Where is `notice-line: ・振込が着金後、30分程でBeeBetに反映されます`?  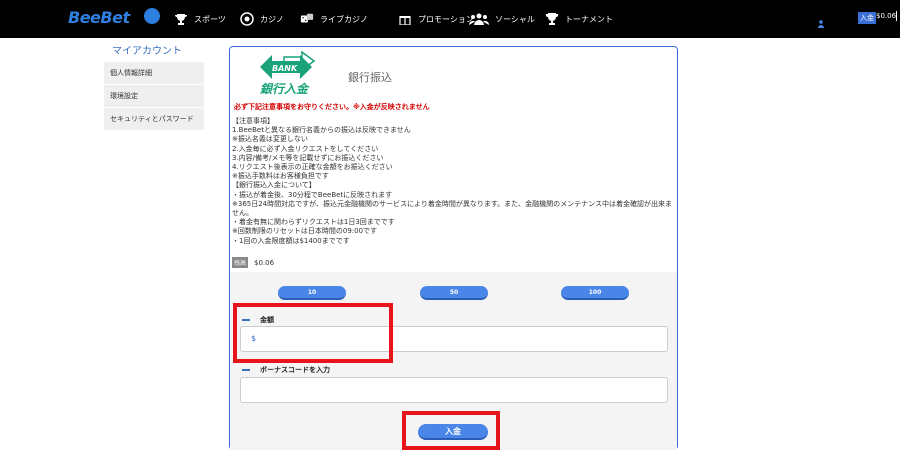
notice-line: ・振込が着金後、30分程でBeeBetに反映されます is located at coordinates (312, 194).